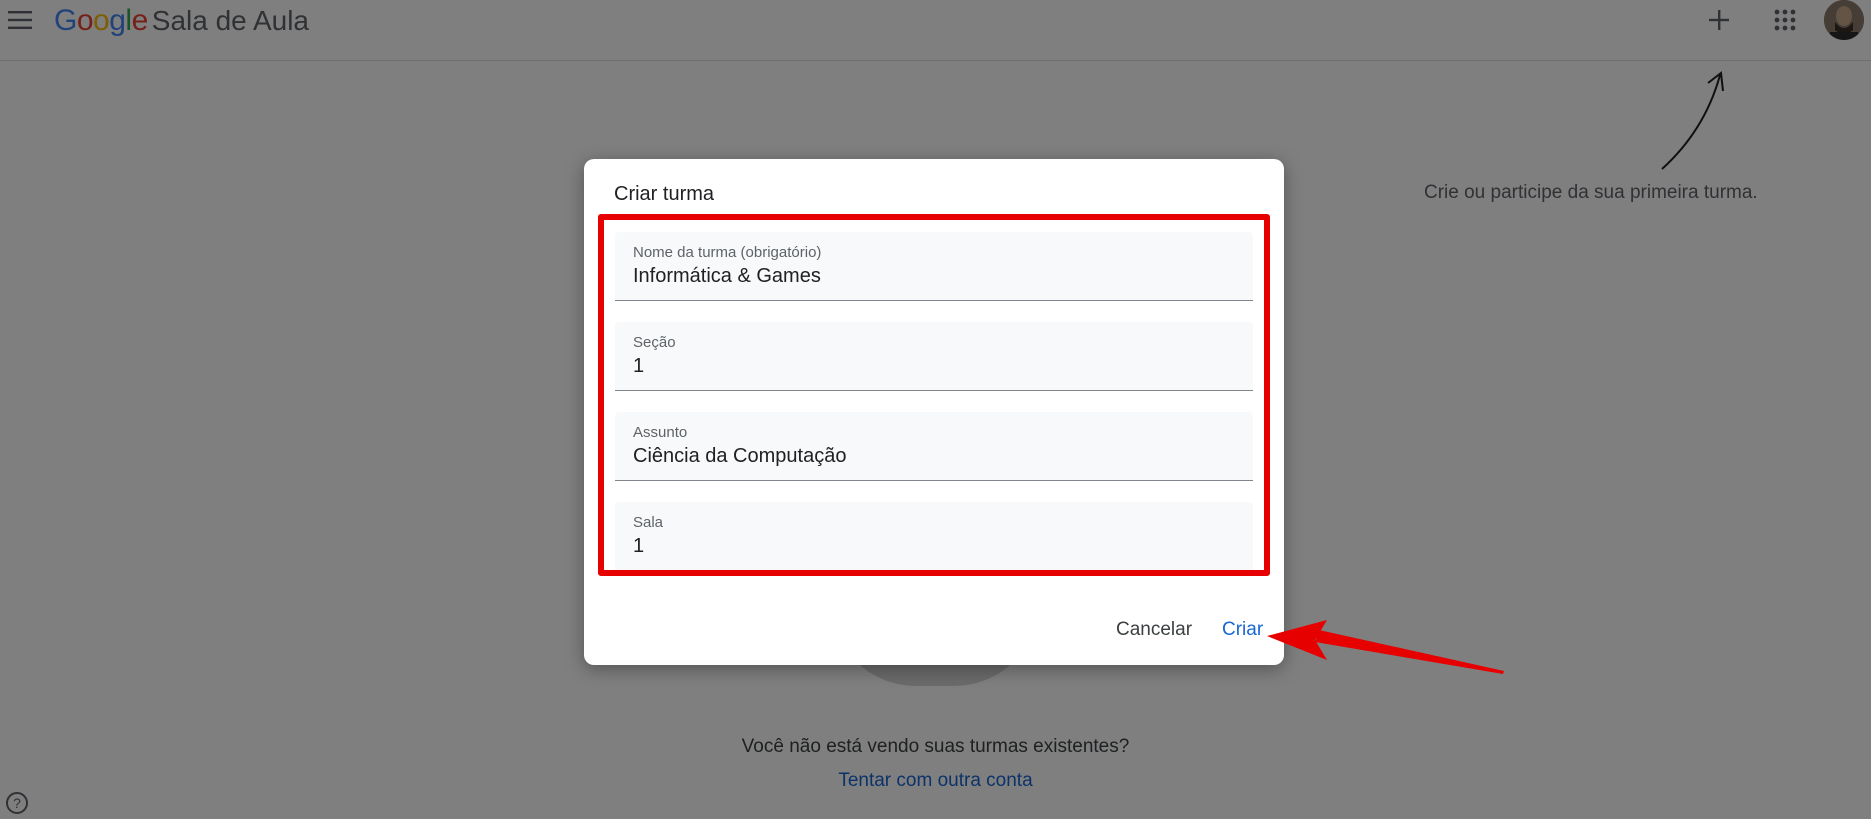  Describe the element at coordinates (739, 456) in the screenshot. I see `subject-input: Ciência da Computação` at that location.